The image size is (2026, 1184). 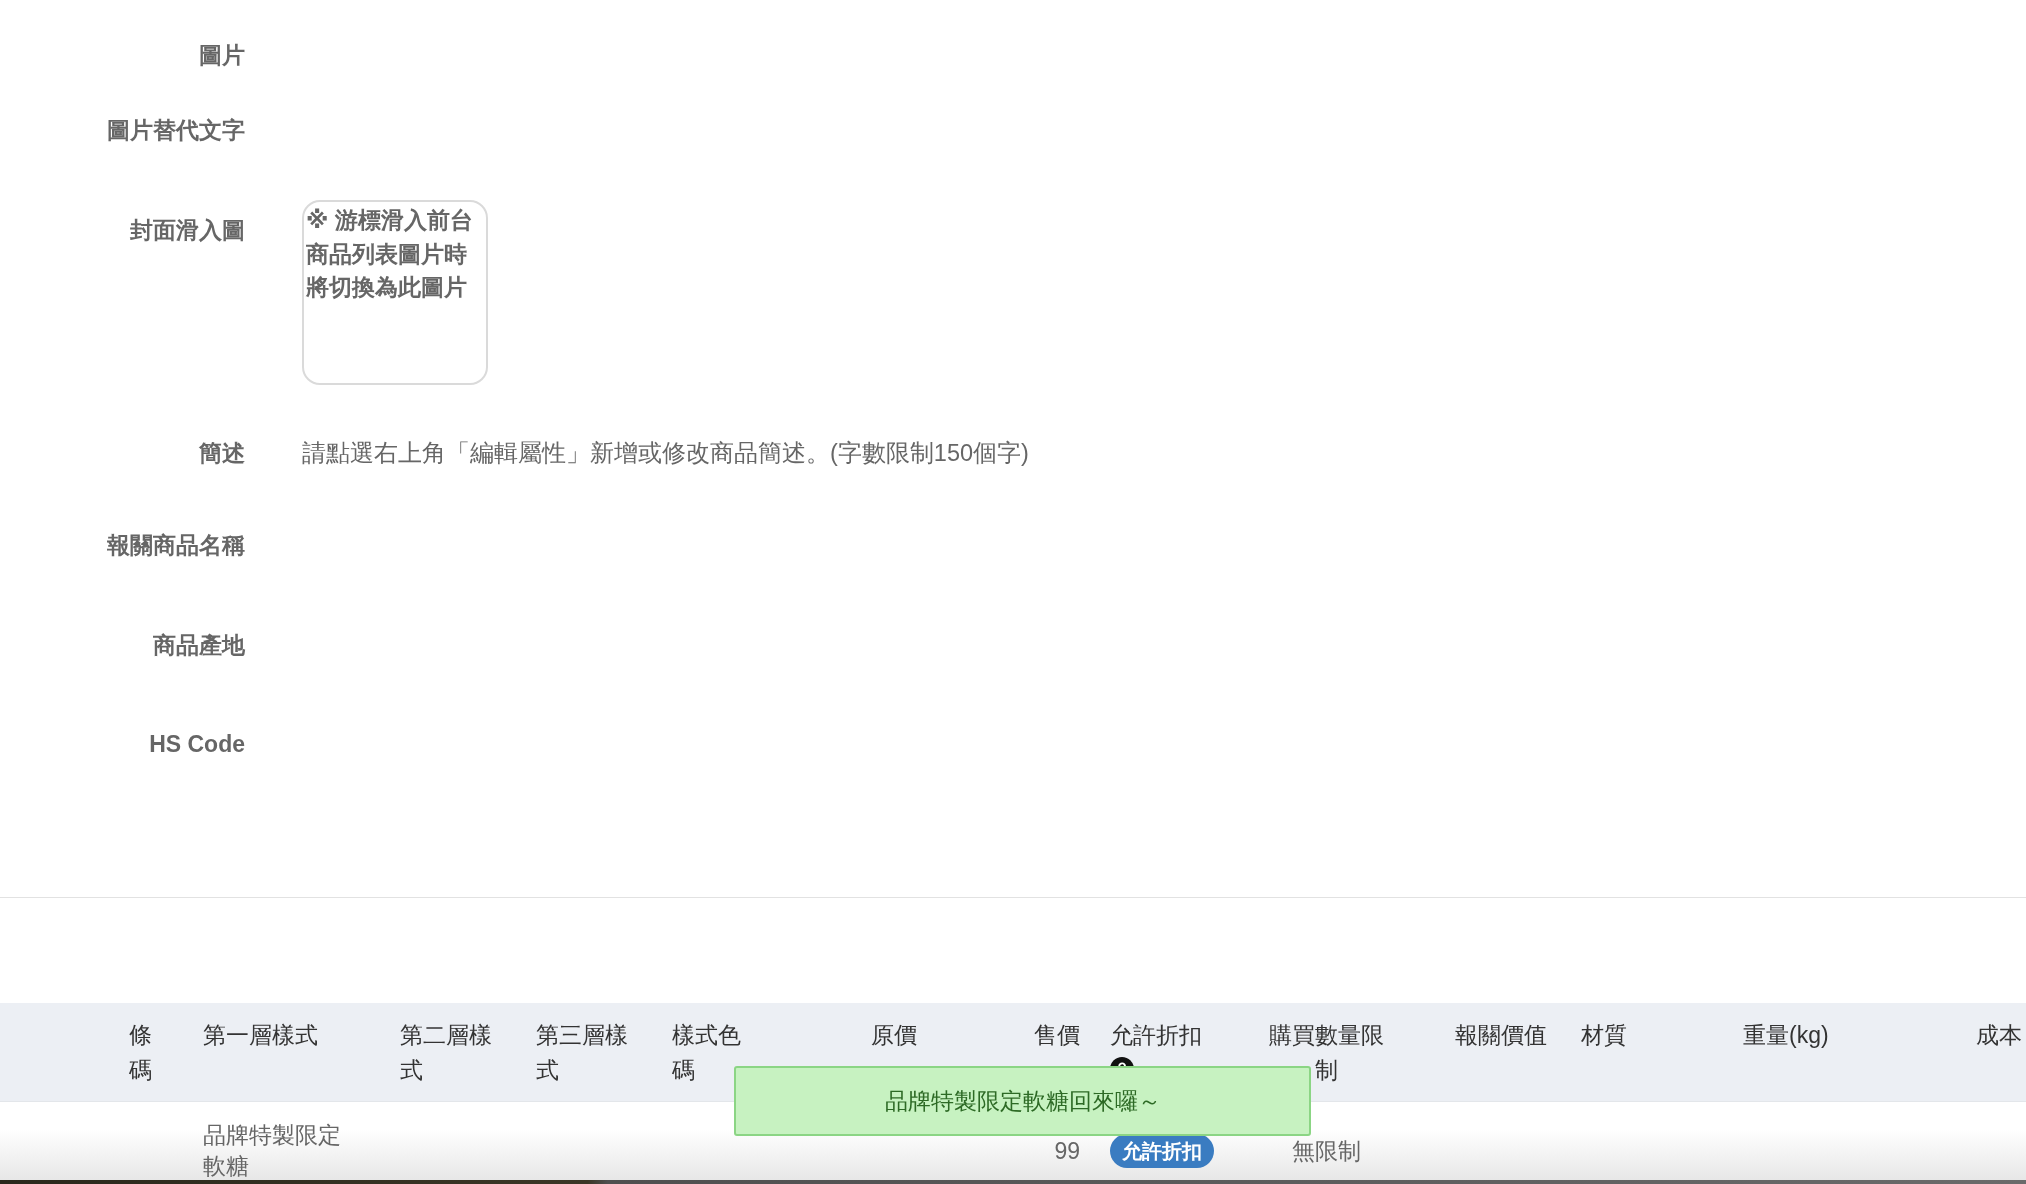 I want to click on column-header: 允許折扣, so click(x=1156, y=1035).